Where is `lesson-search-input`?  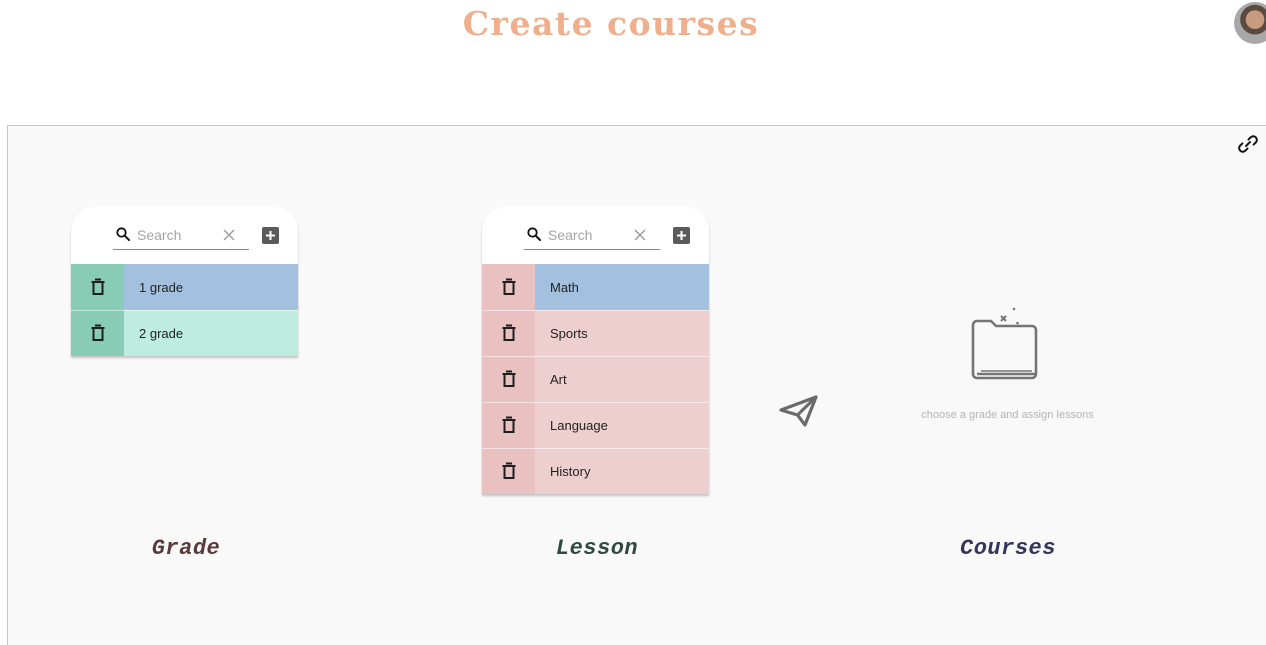 lesson-search-input is located at coordinates (591, 235).